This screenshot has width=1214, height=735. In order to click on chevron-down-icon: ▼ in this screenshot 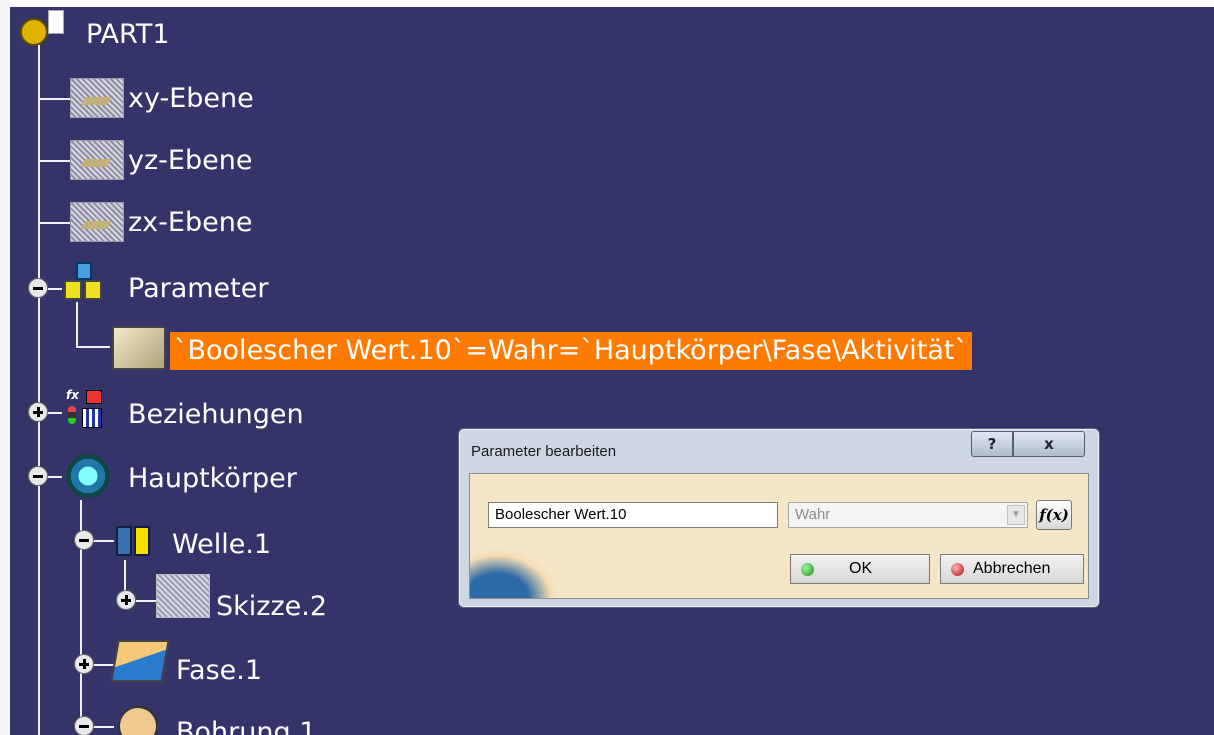, I will do `click(1016, 515)`.